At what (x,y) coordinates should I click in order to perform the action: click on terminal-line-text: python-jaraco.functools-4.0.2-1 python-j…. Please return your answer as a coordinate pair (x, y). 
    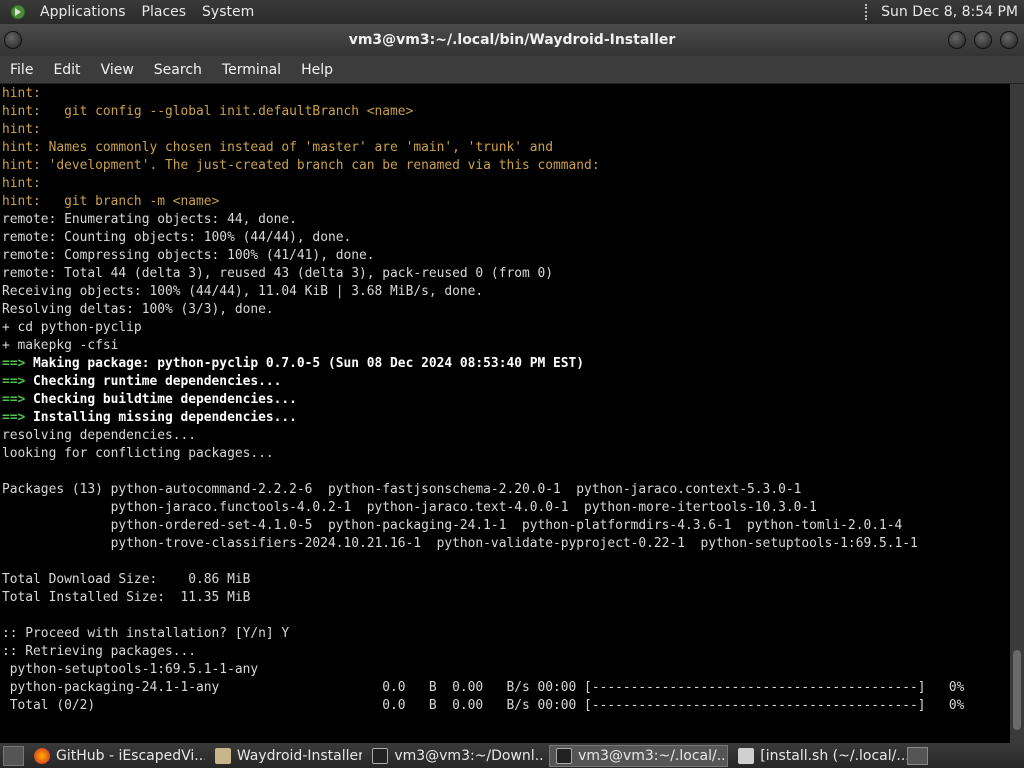
    Looking at the image, I should click on (409, 507).